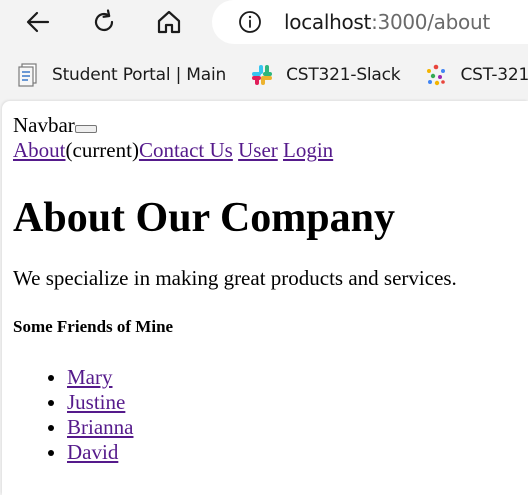 This screenshot has width=528, height=495. Describe the element at coordinates (297, 427) in the screenshot. I see `list-item: Brianna` at that location.